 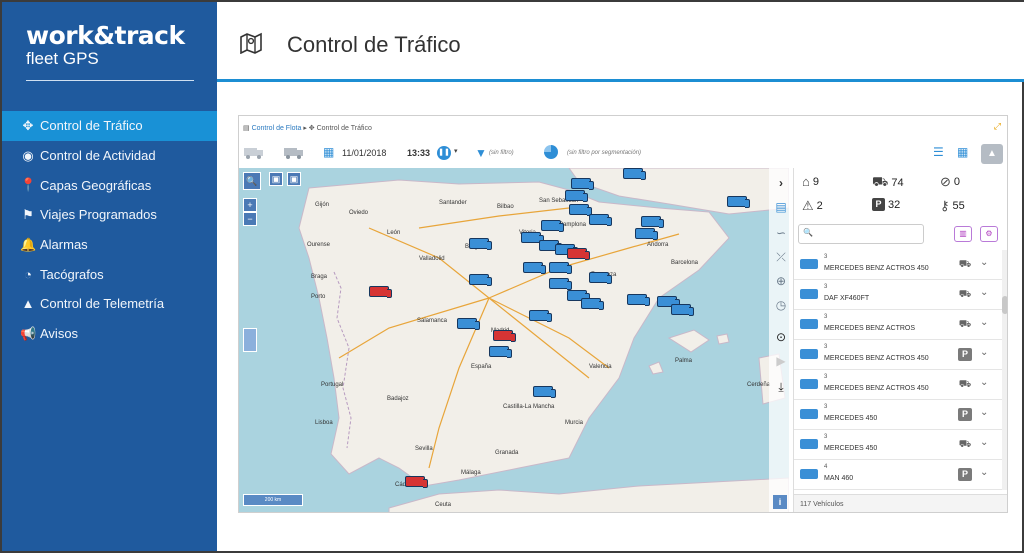 What do you see at coordinates (900, 355) in the screenshot?
I see `vehicle-row: 3 MERCEDES BENZ ACTROS 450 P ⌄` at bounding box center [900, 355].